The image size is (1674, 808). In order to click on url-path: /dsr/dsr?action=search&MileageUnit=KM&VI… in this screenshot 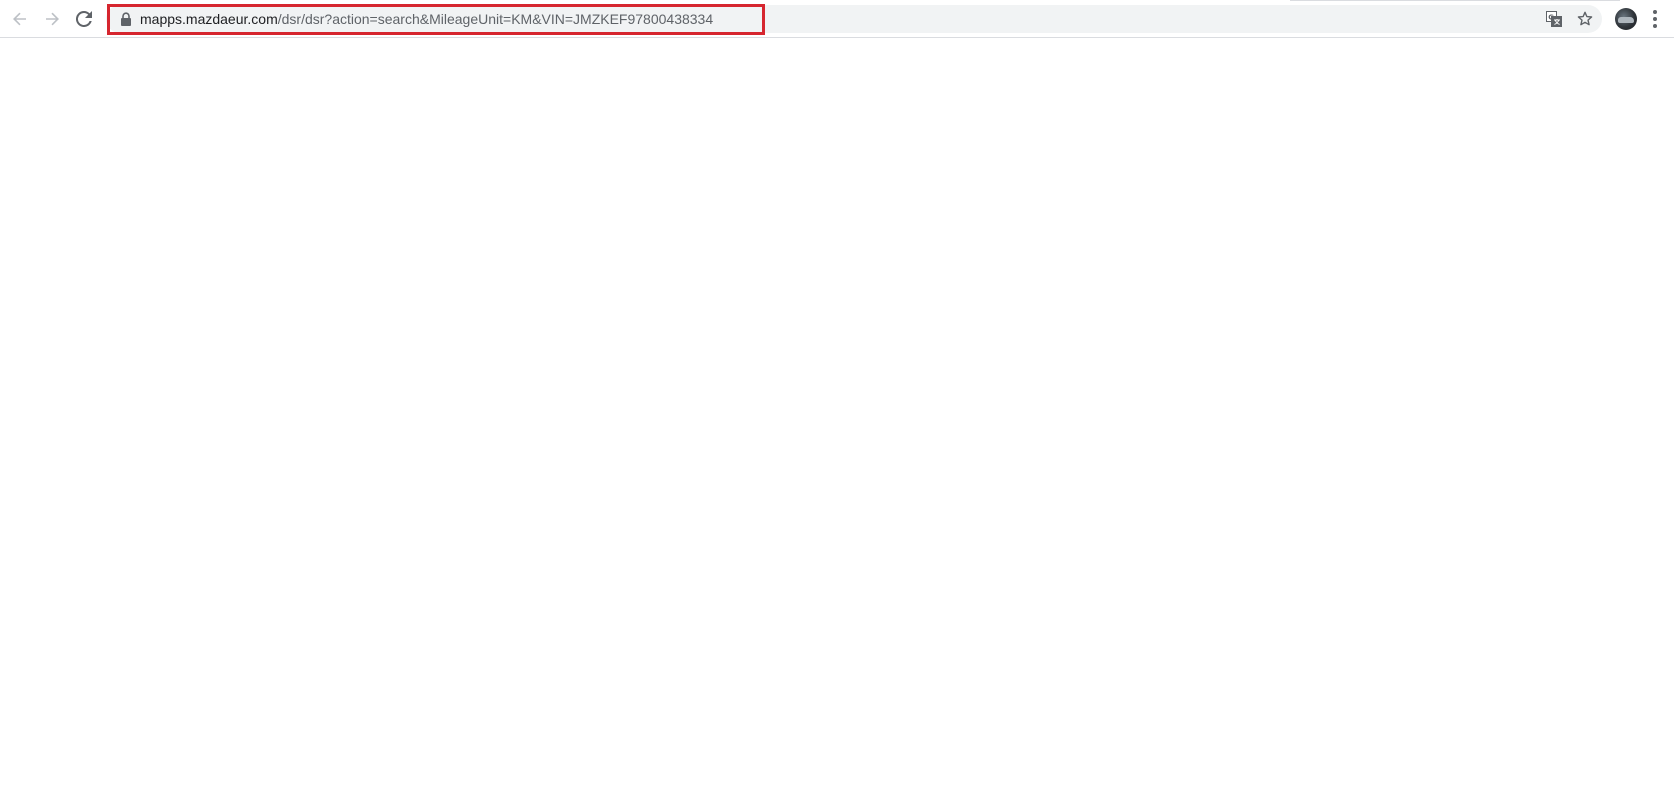, I will do `click(495, 19)`.